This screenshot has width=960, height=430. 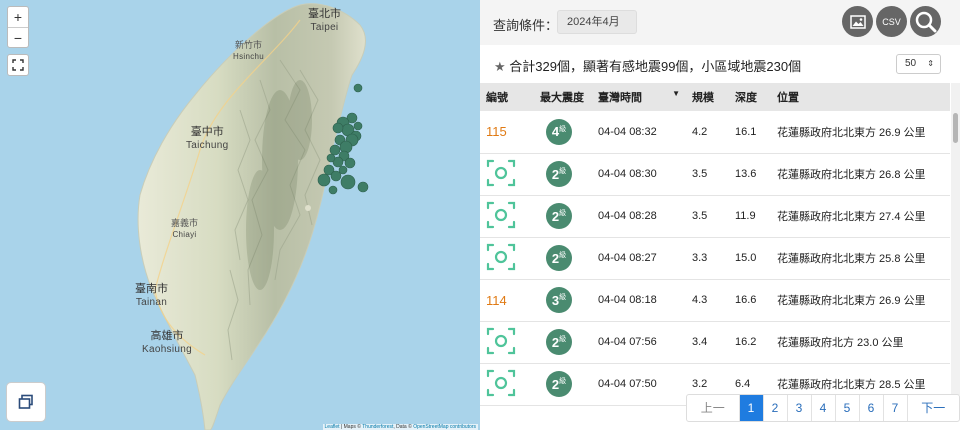 What do you see at coordinates (496, 300) in the screenshot?
I see `event-number: 114` at bounding box center [496, 300].